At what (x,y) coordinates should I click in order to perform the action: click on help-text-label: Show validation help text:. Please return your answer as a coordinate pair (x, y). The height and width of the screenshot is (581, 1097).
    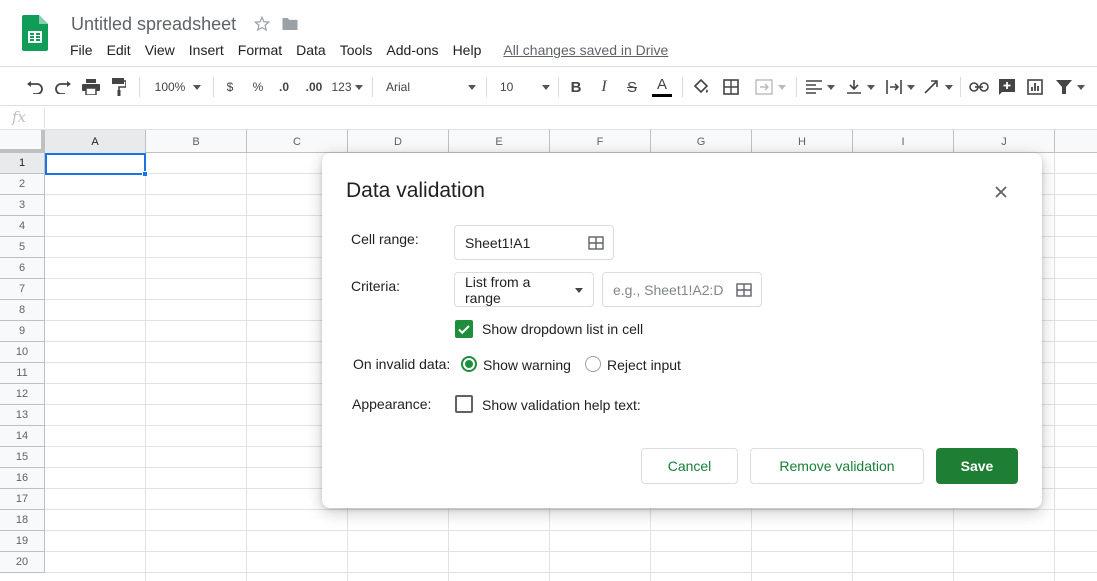
    Looking at the image, I should click on (561, 405).